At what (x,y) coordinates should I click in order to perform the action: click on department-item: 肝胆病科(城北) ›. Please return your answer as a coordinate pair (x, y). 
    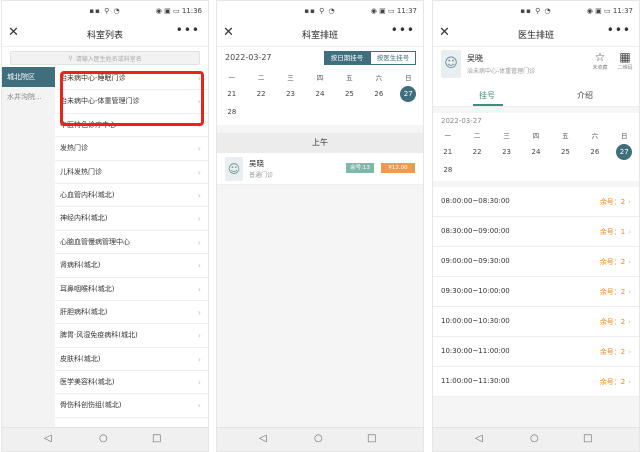
    Looking at the image, I should click on (131, 313).